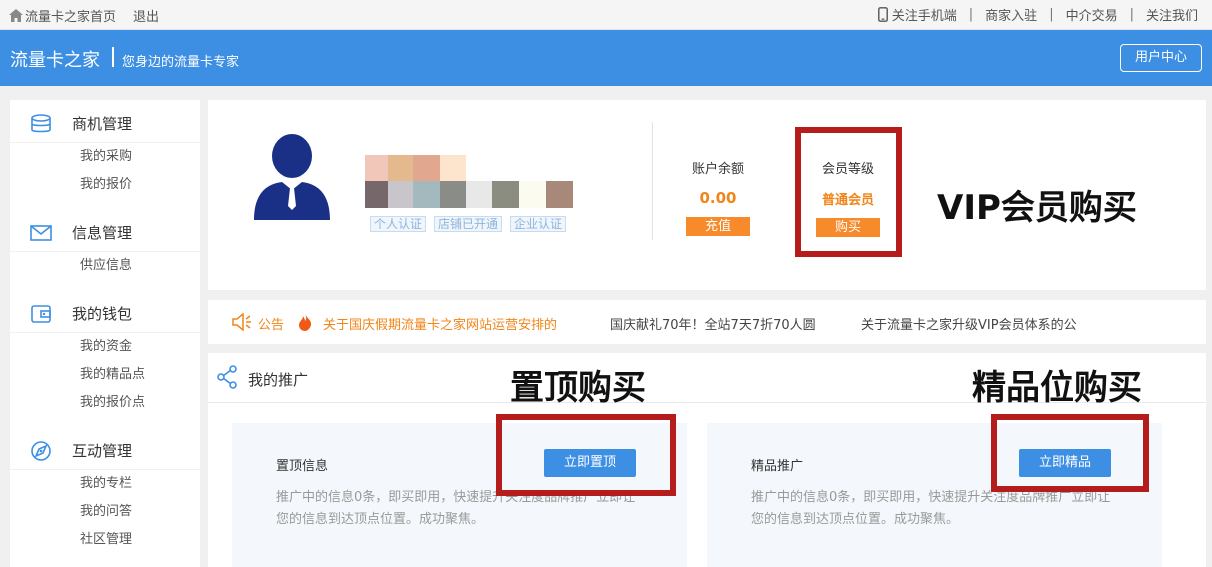 This screenshot has width=1212, height=567. What do you see at coordinates (1172, 14) in the screenshot?
I see `follow-us-link: 关注我们` at bounding box center [1172, 14].